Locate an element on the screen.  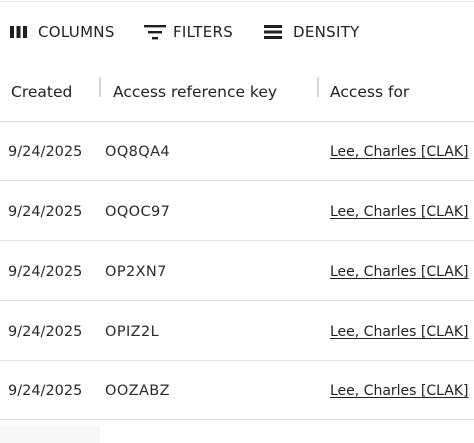
cell-access-reference-key: OQOC97 is located at coordinates (138, 211).